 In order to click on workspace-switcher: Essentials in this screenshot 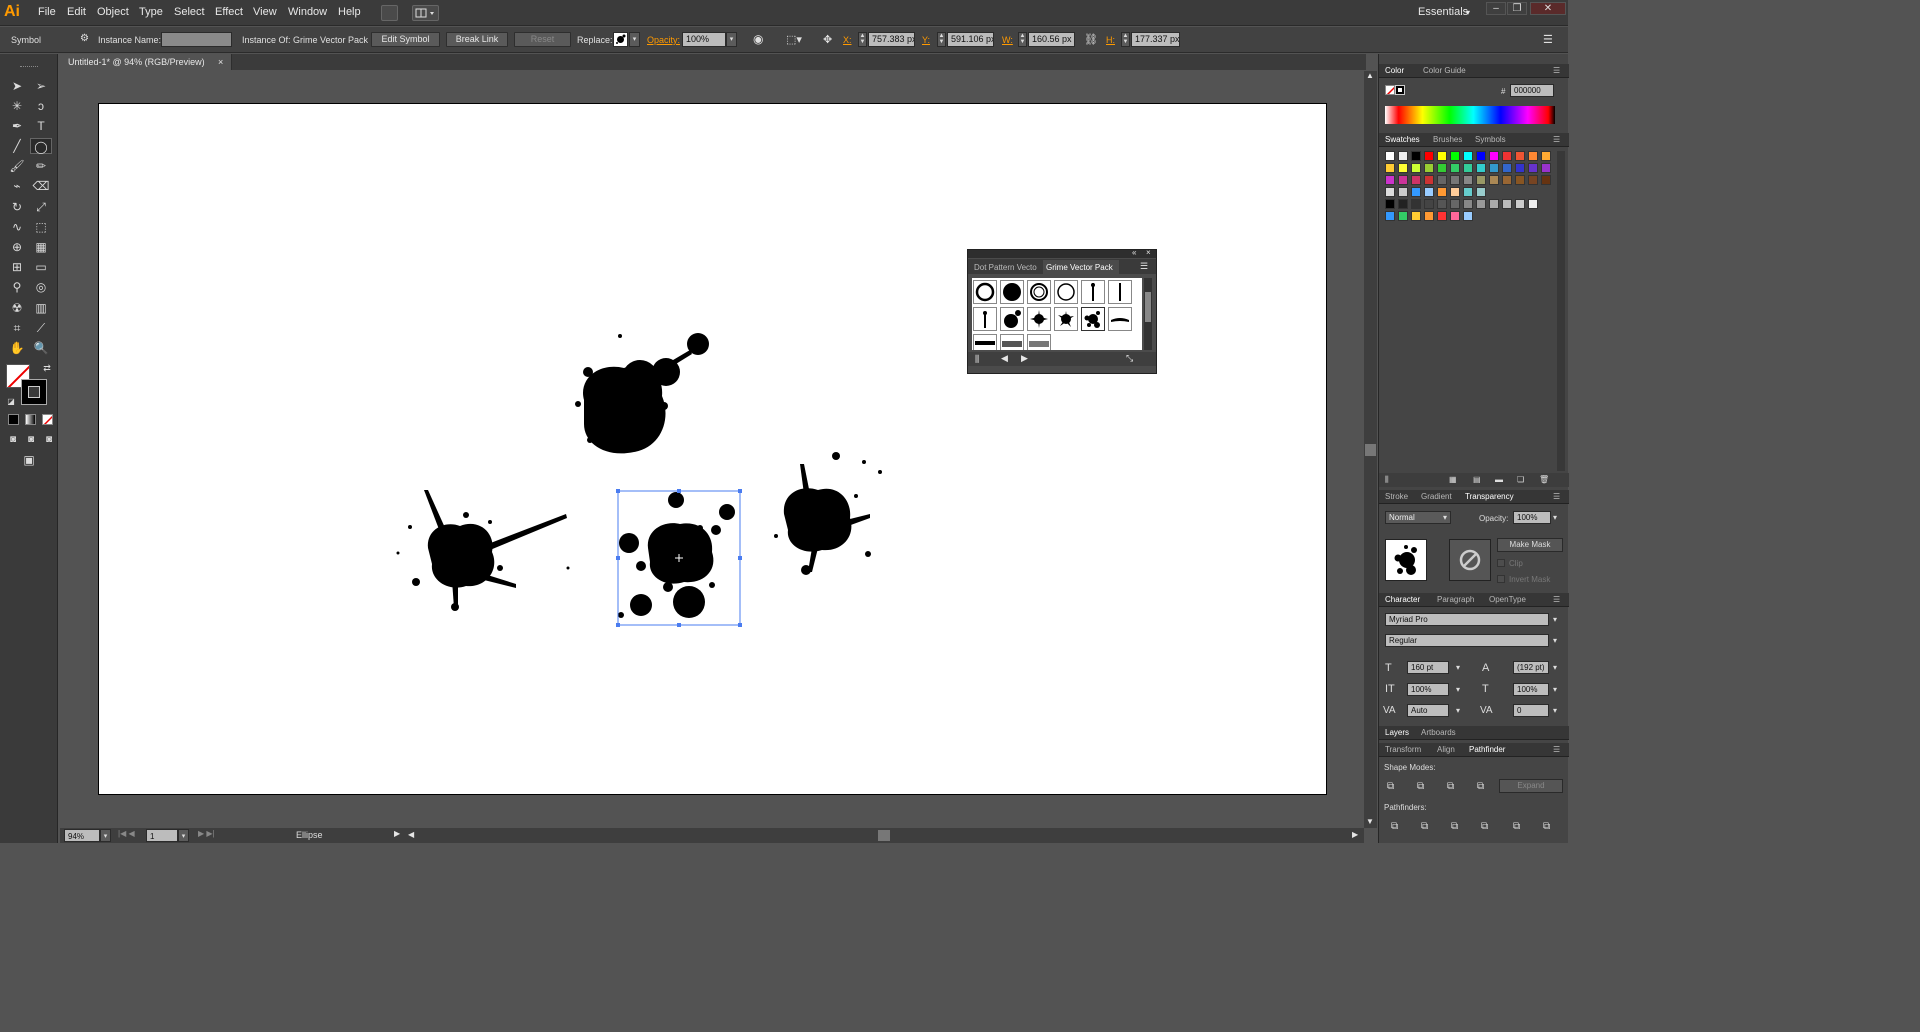, I will do `click(1443, 12)`.